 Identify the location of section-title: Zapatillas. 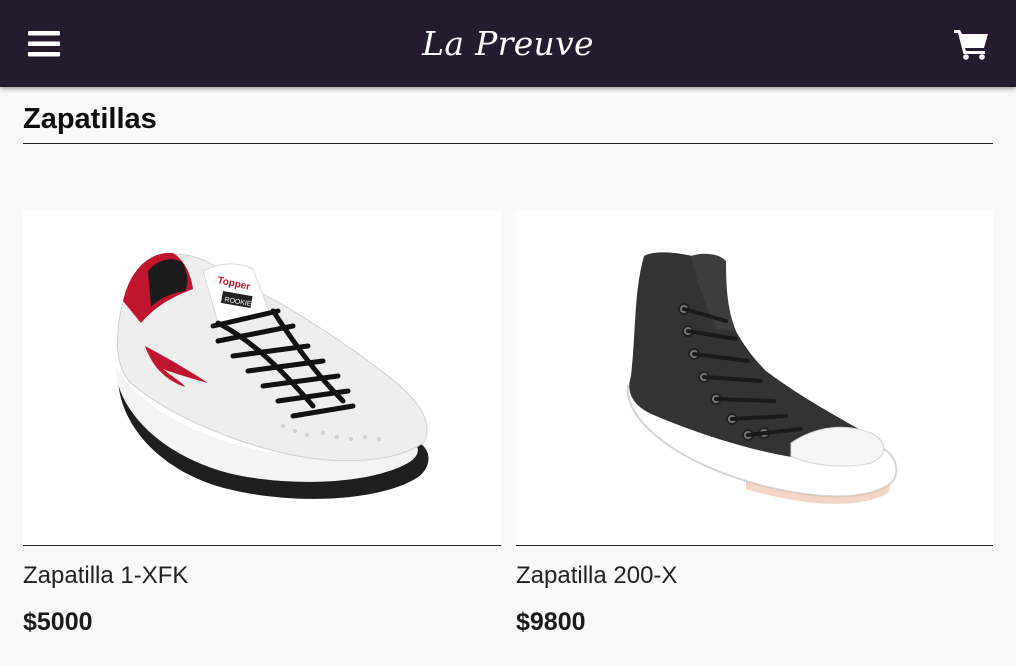
(90, 119).